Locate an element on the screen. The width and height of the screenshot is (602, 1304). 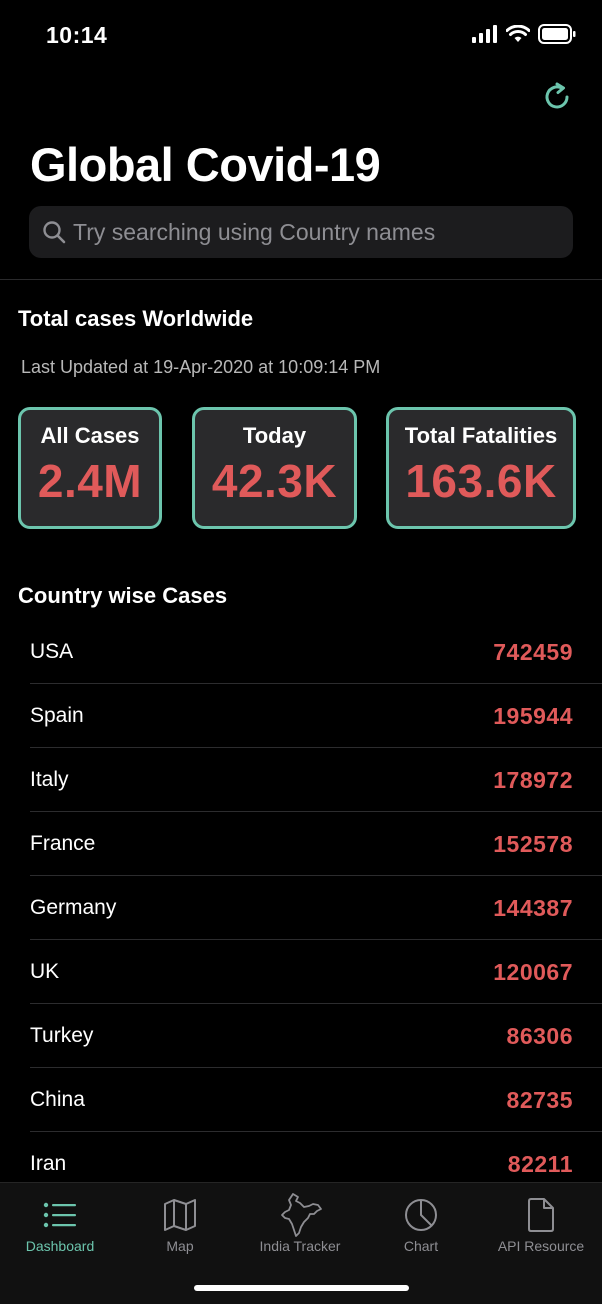
country-name: Germany is located at coordinates (73, 907).